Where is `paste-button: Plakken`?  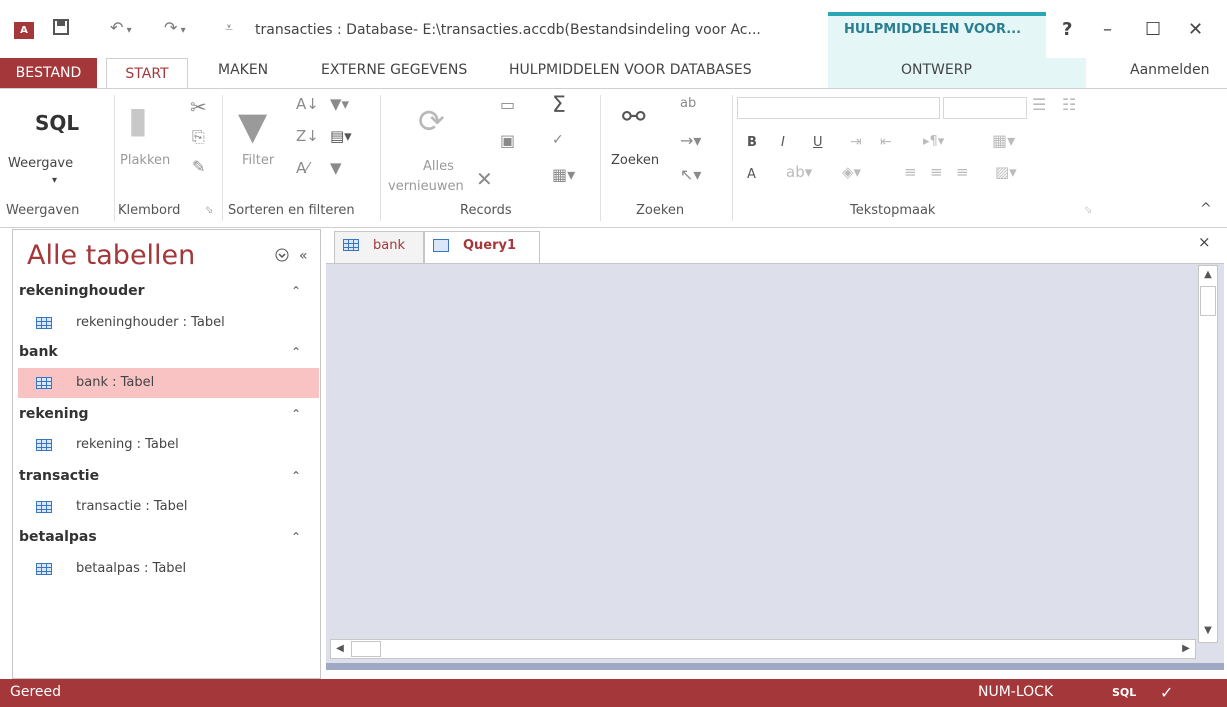
paste-button: Plakken is located at coordinates (145, 160).